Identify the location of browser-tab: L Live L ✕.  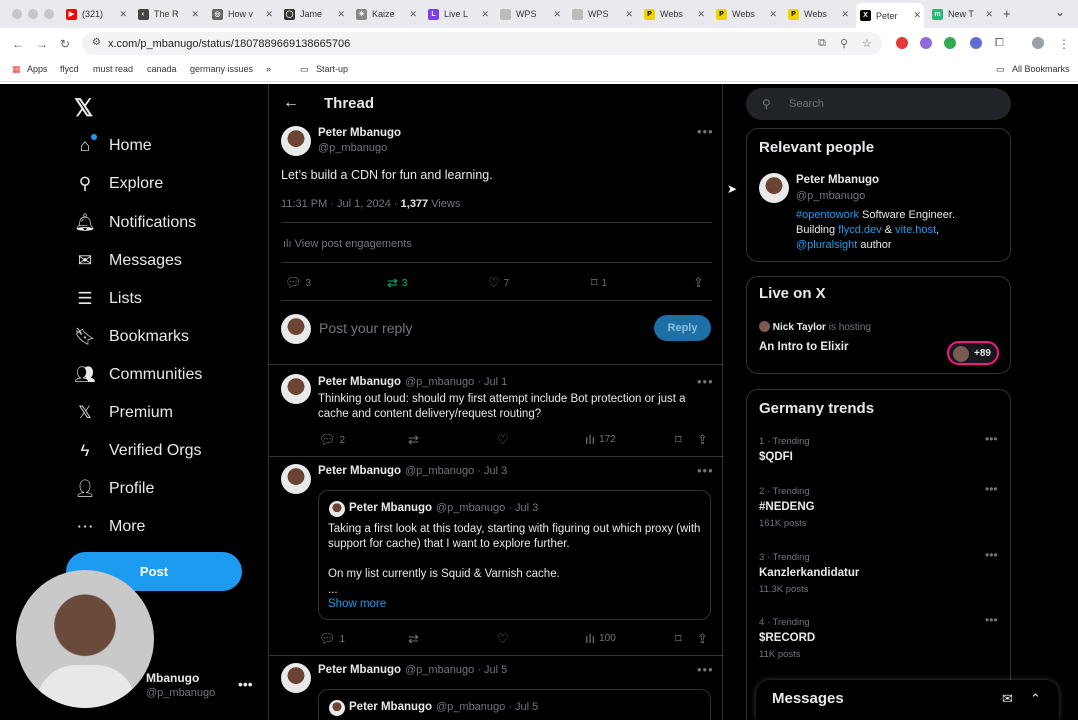
(458, 14).